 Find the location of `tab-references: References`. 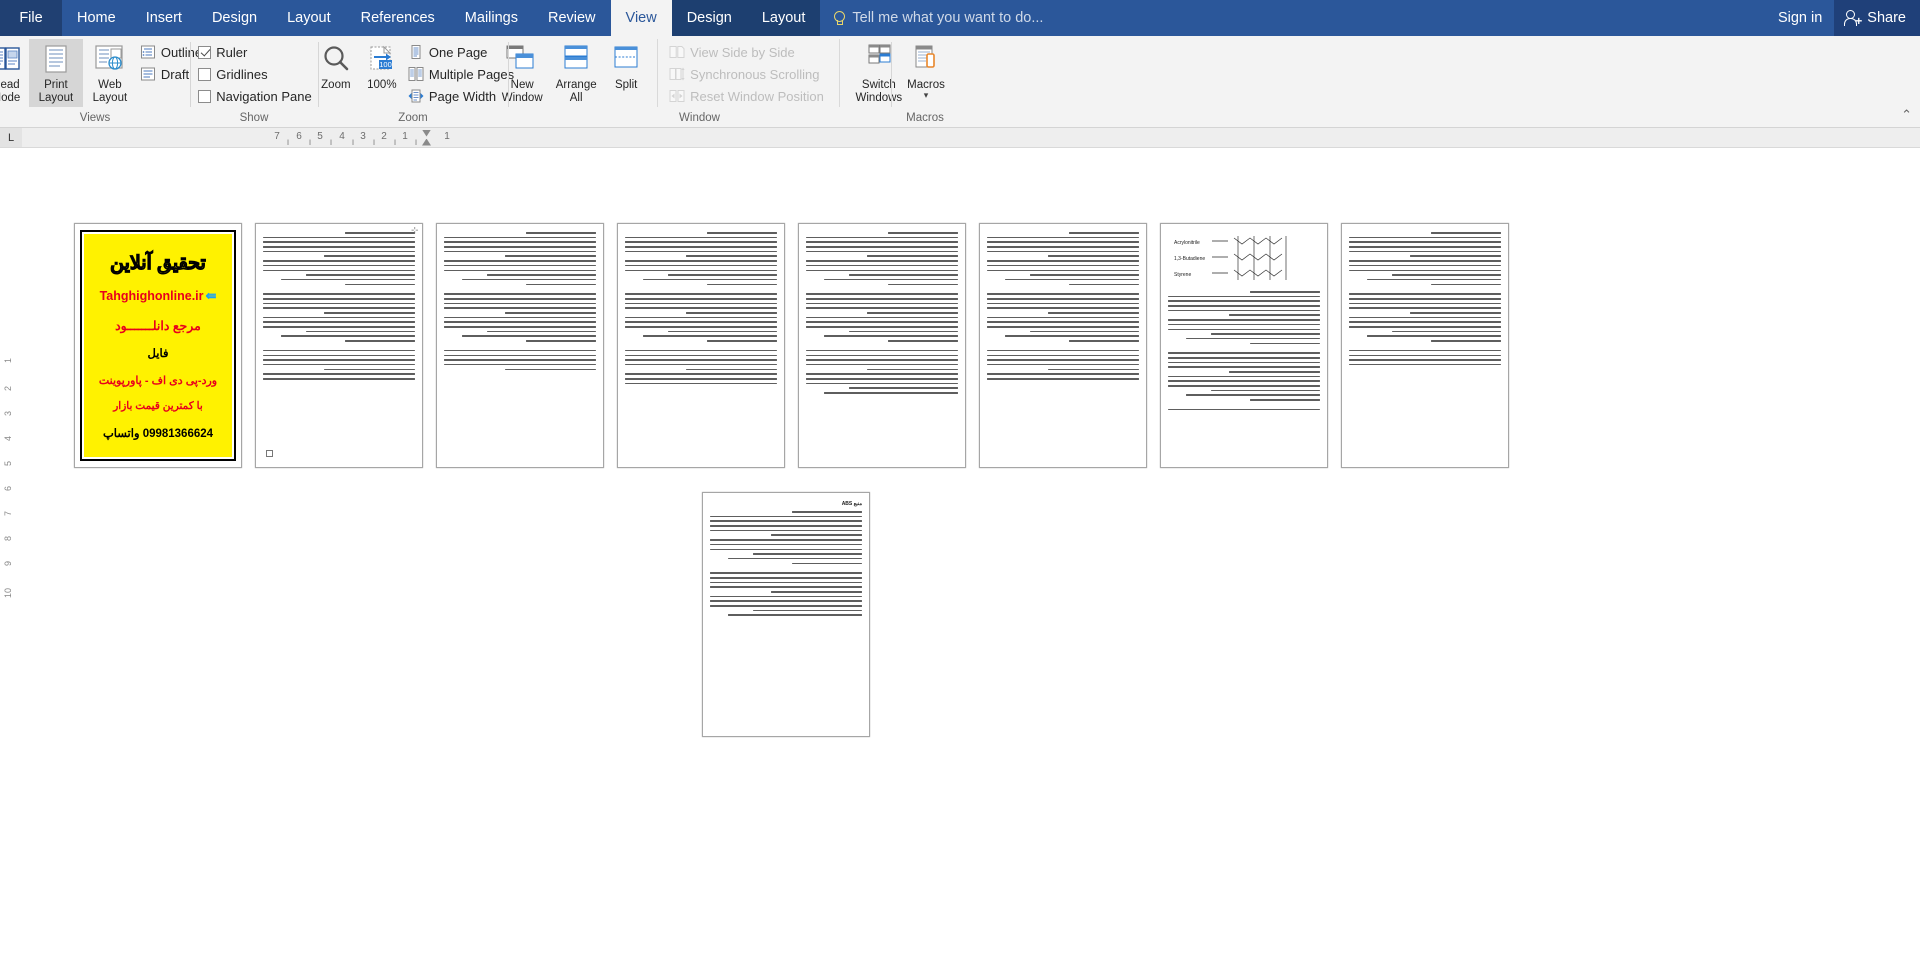

tab-references: References is located at coordinates (398, 18).